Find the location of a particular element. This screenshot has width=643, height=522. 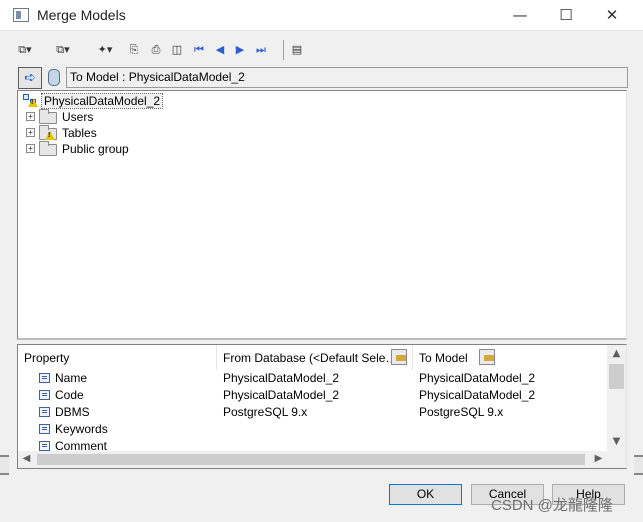

table-row: Comment is located at coordinates (313, 444).